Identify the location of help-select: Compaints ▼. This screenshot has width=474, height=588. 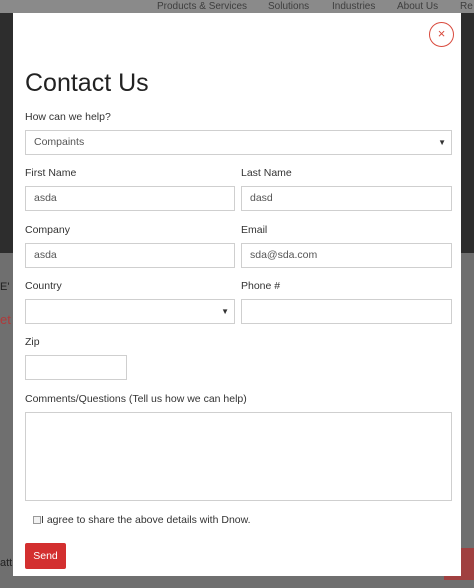
(238, 142).